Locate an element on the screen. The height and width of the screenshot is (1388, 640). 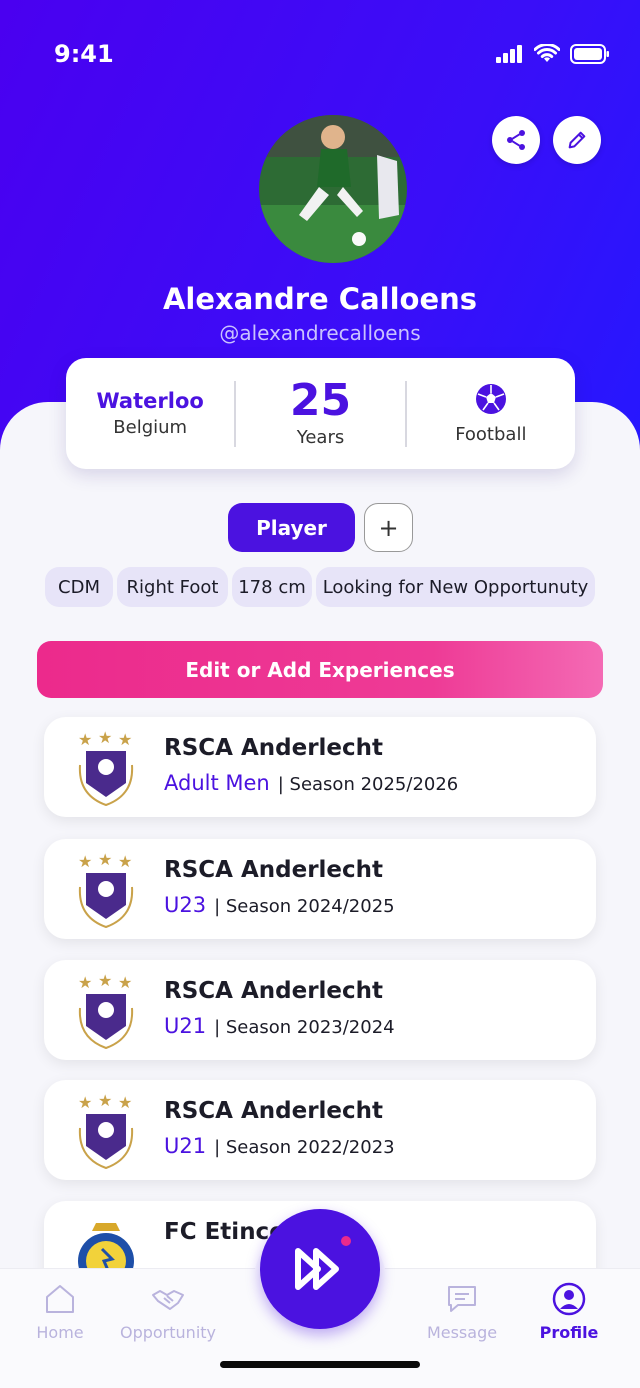
experience-details: U23 | Season 2024/2025 is located at coordinates (279, 905).